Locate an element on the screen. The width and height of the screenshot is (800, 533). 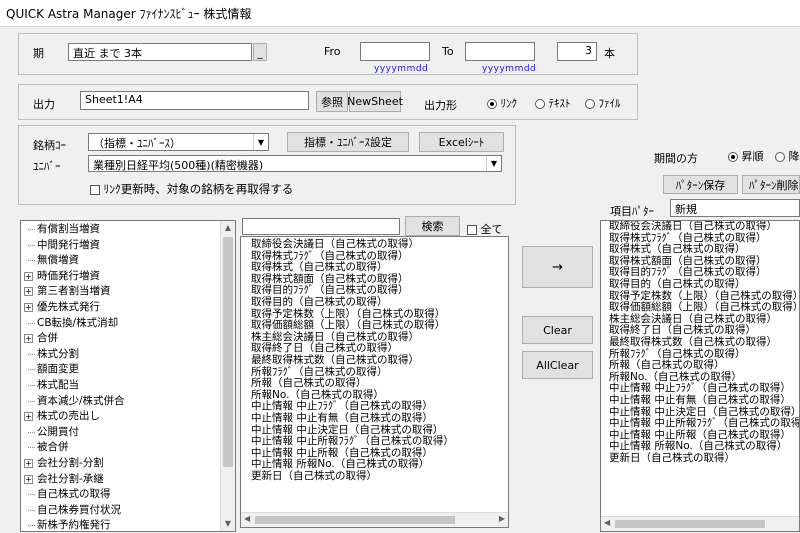
format-option-file: ﾌｧｲﾙ is located at coordinates (603, 103).